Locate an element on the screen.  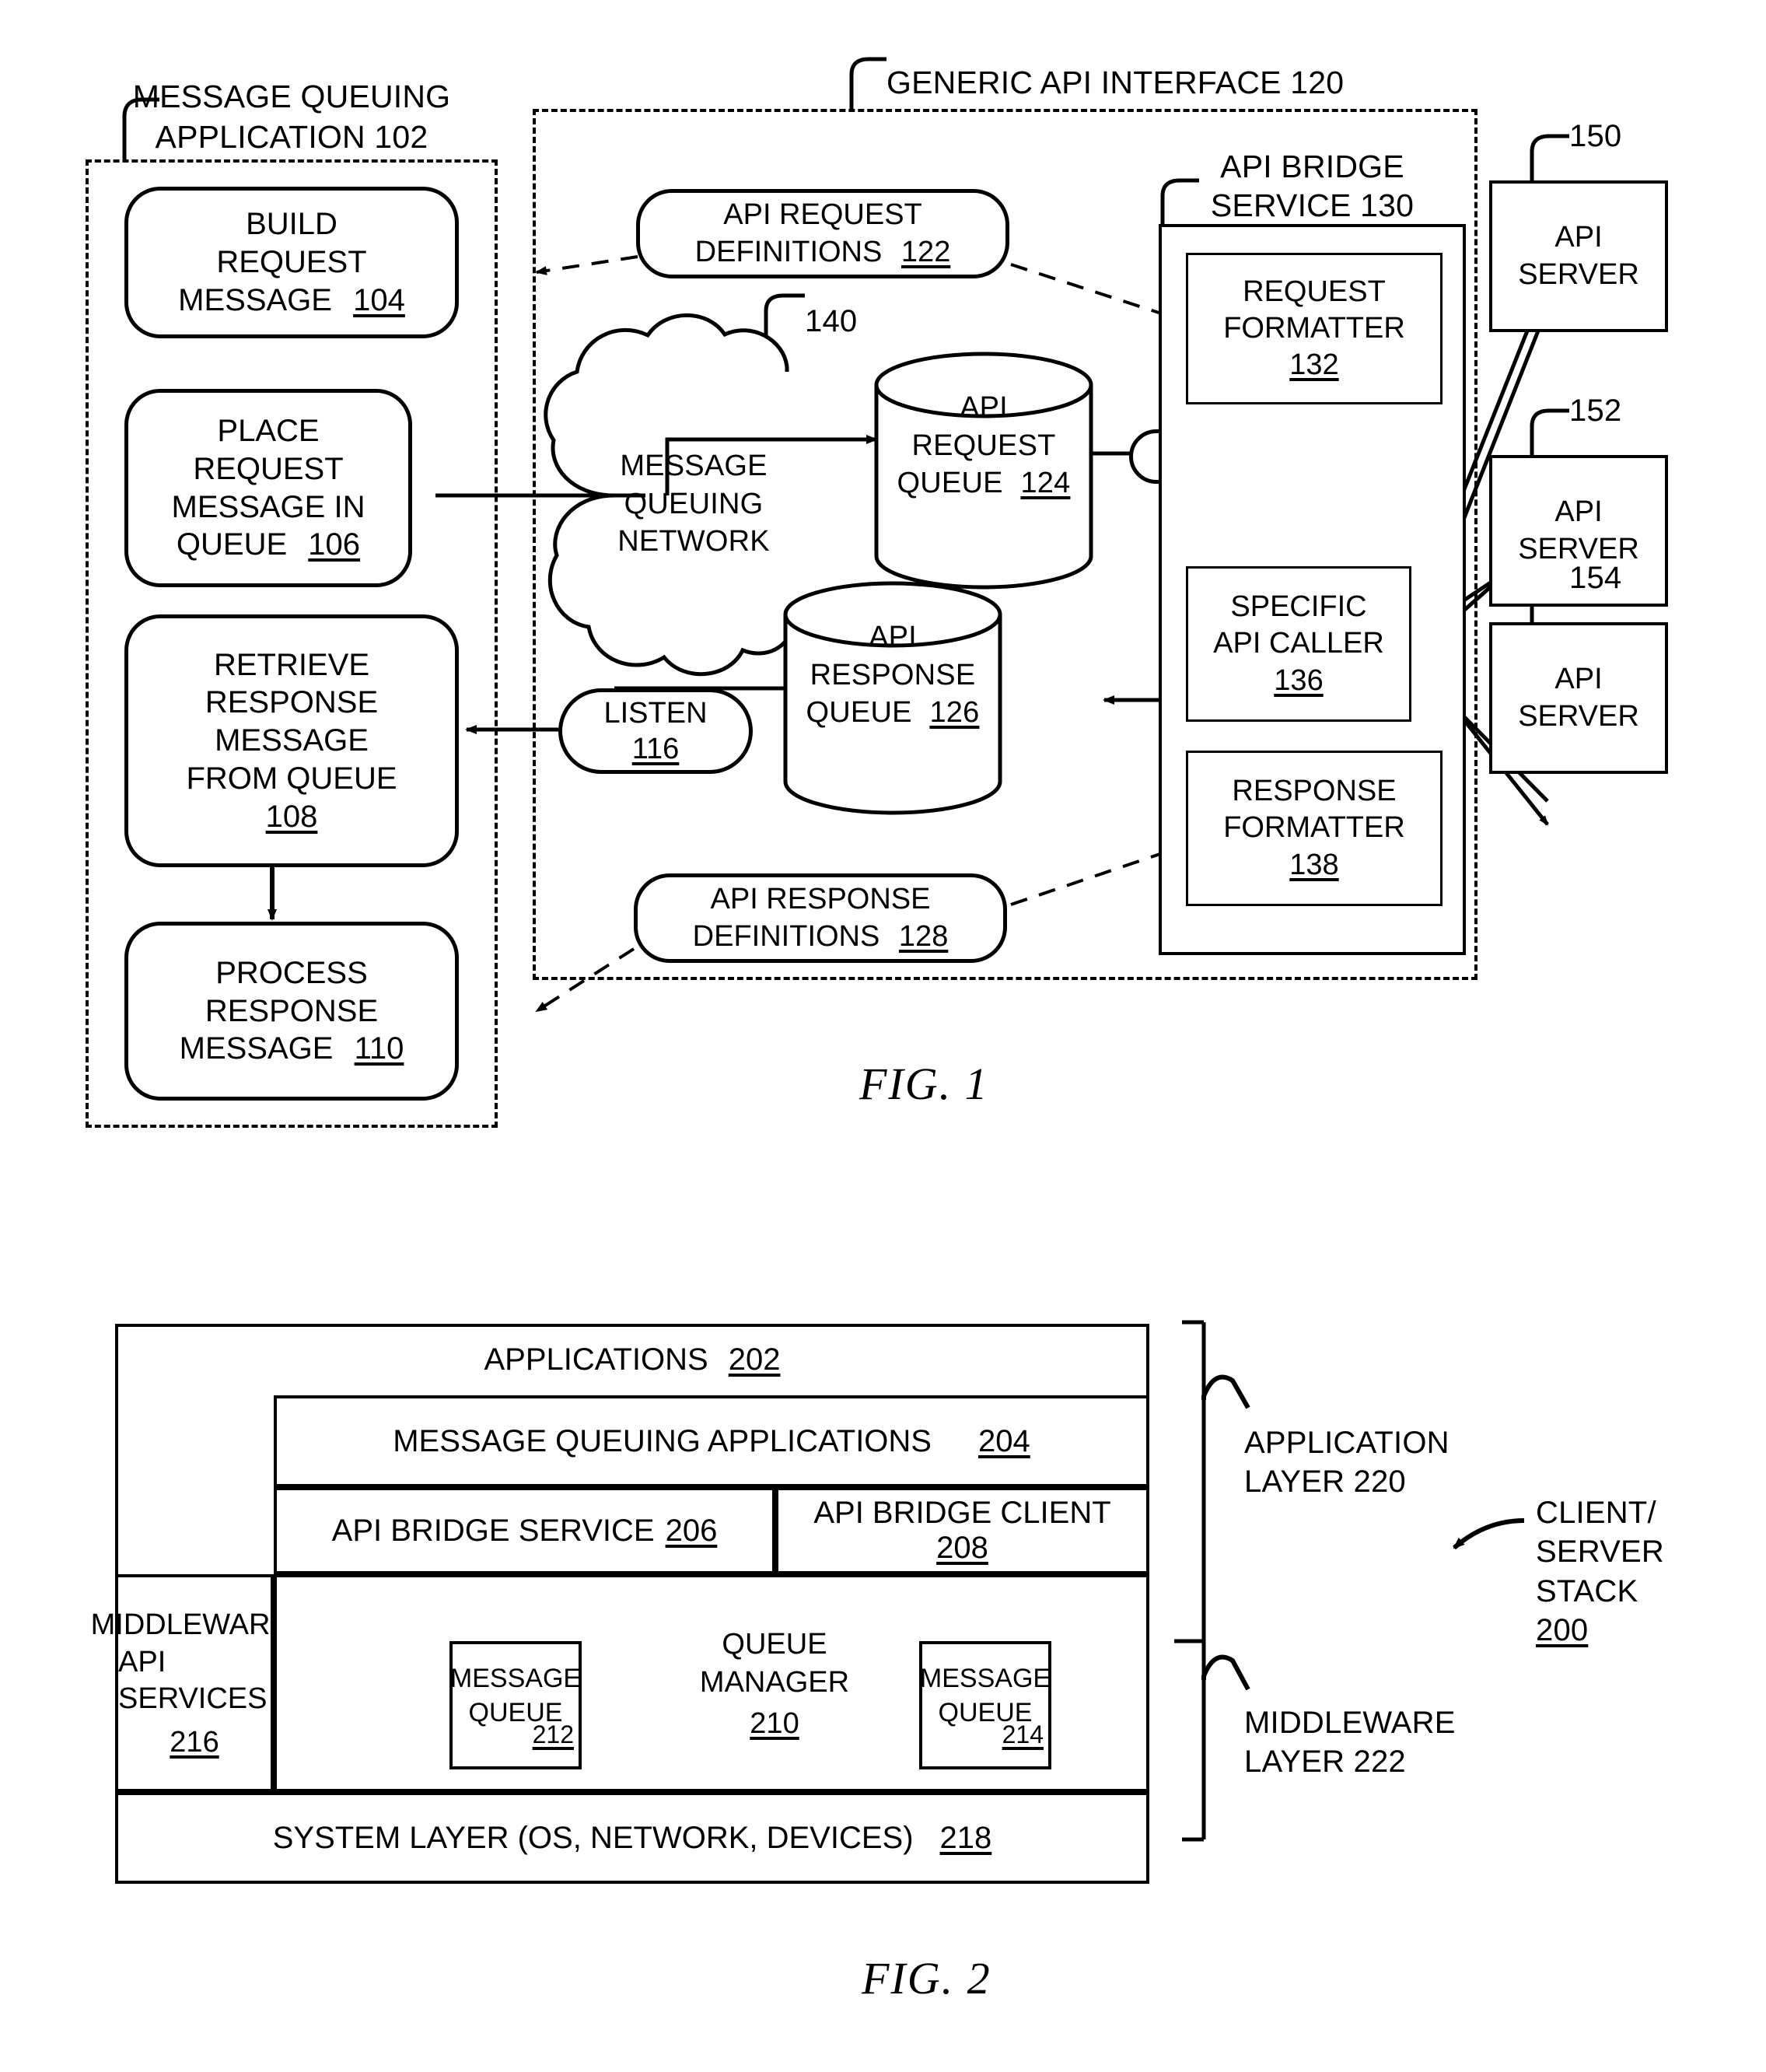
message-queuing-network-label: MESSAGE QUEUING NETWORK is located at coordinates (693, 504).